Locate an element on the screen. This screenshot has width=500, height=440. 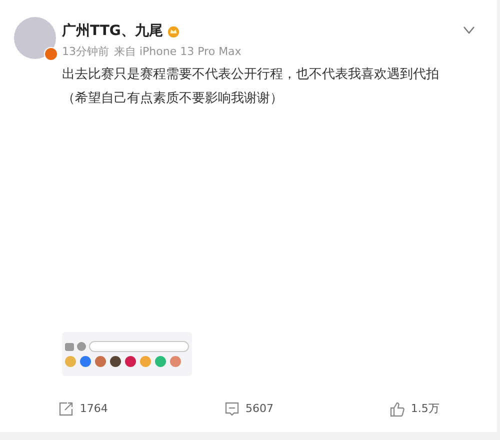
comment-button: 5607 is located at coordinates (249, 409).